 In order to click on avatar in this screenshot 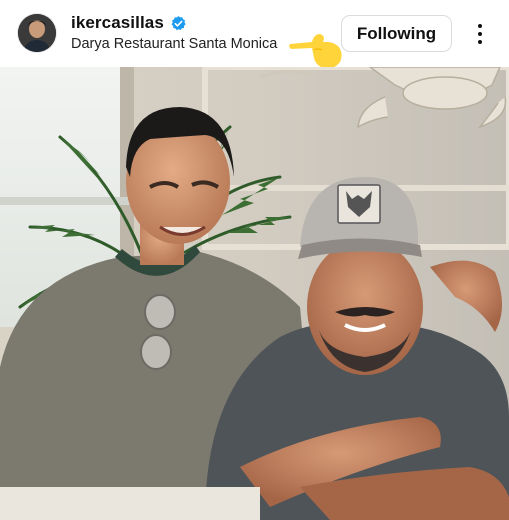, I will do `click(37, 33)`.